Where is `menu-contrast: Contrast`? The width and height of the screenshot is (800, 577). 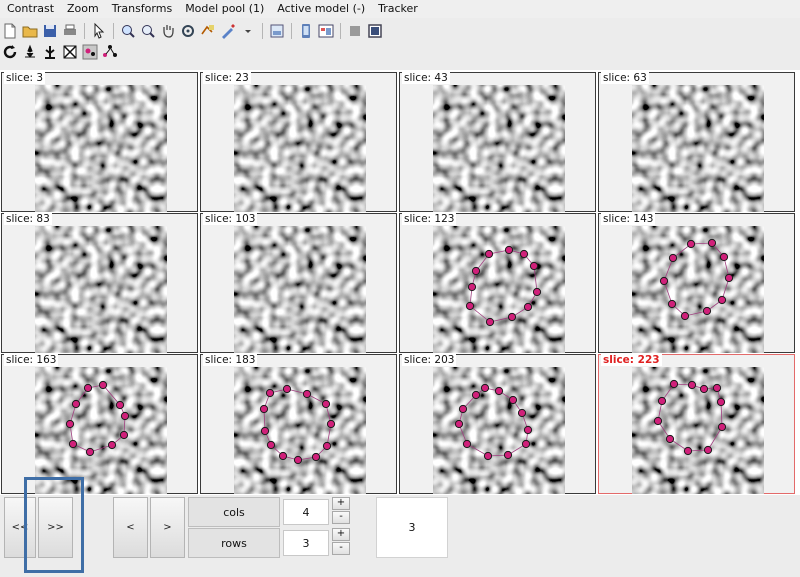 menu-contrast: Contrast is located at coordinates (30, 9).